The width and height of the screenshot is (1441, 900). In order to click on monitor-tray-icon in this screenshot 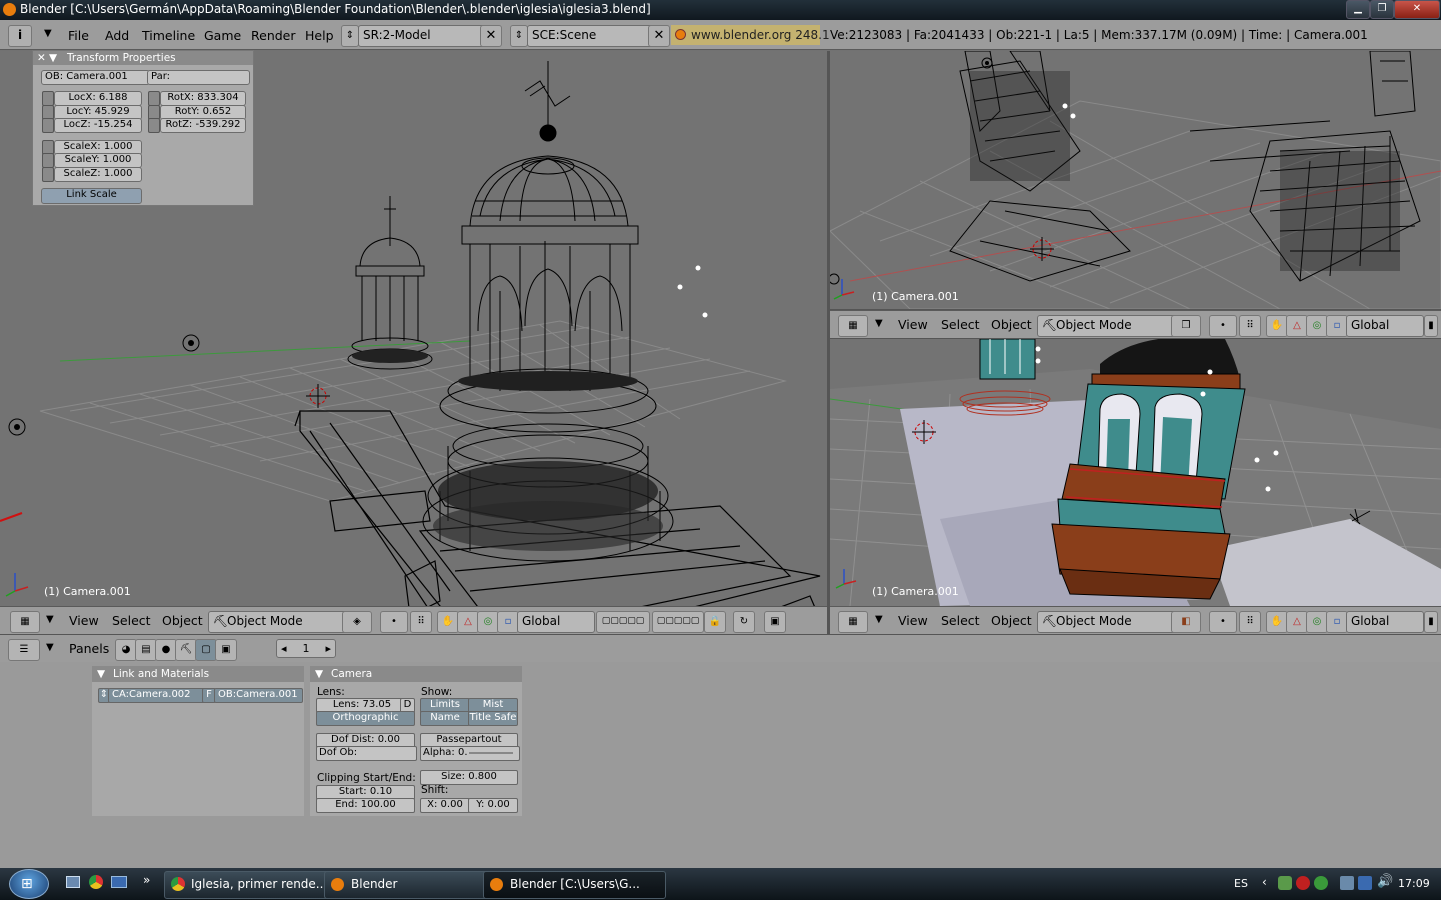, I will do `click(1365, 883)`.